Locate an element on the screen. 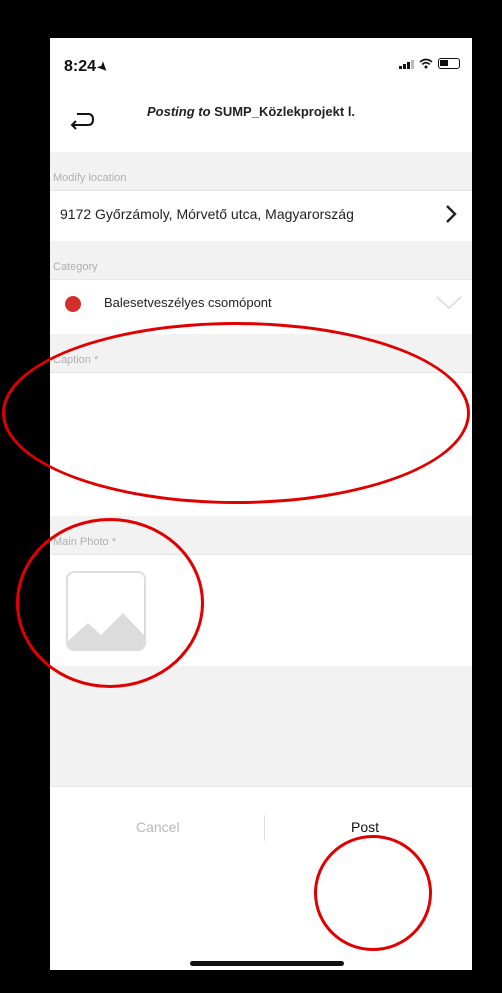 This screenshot has width=502, height=993. title-prefix: Posting to is located at coordinates (179, 111).